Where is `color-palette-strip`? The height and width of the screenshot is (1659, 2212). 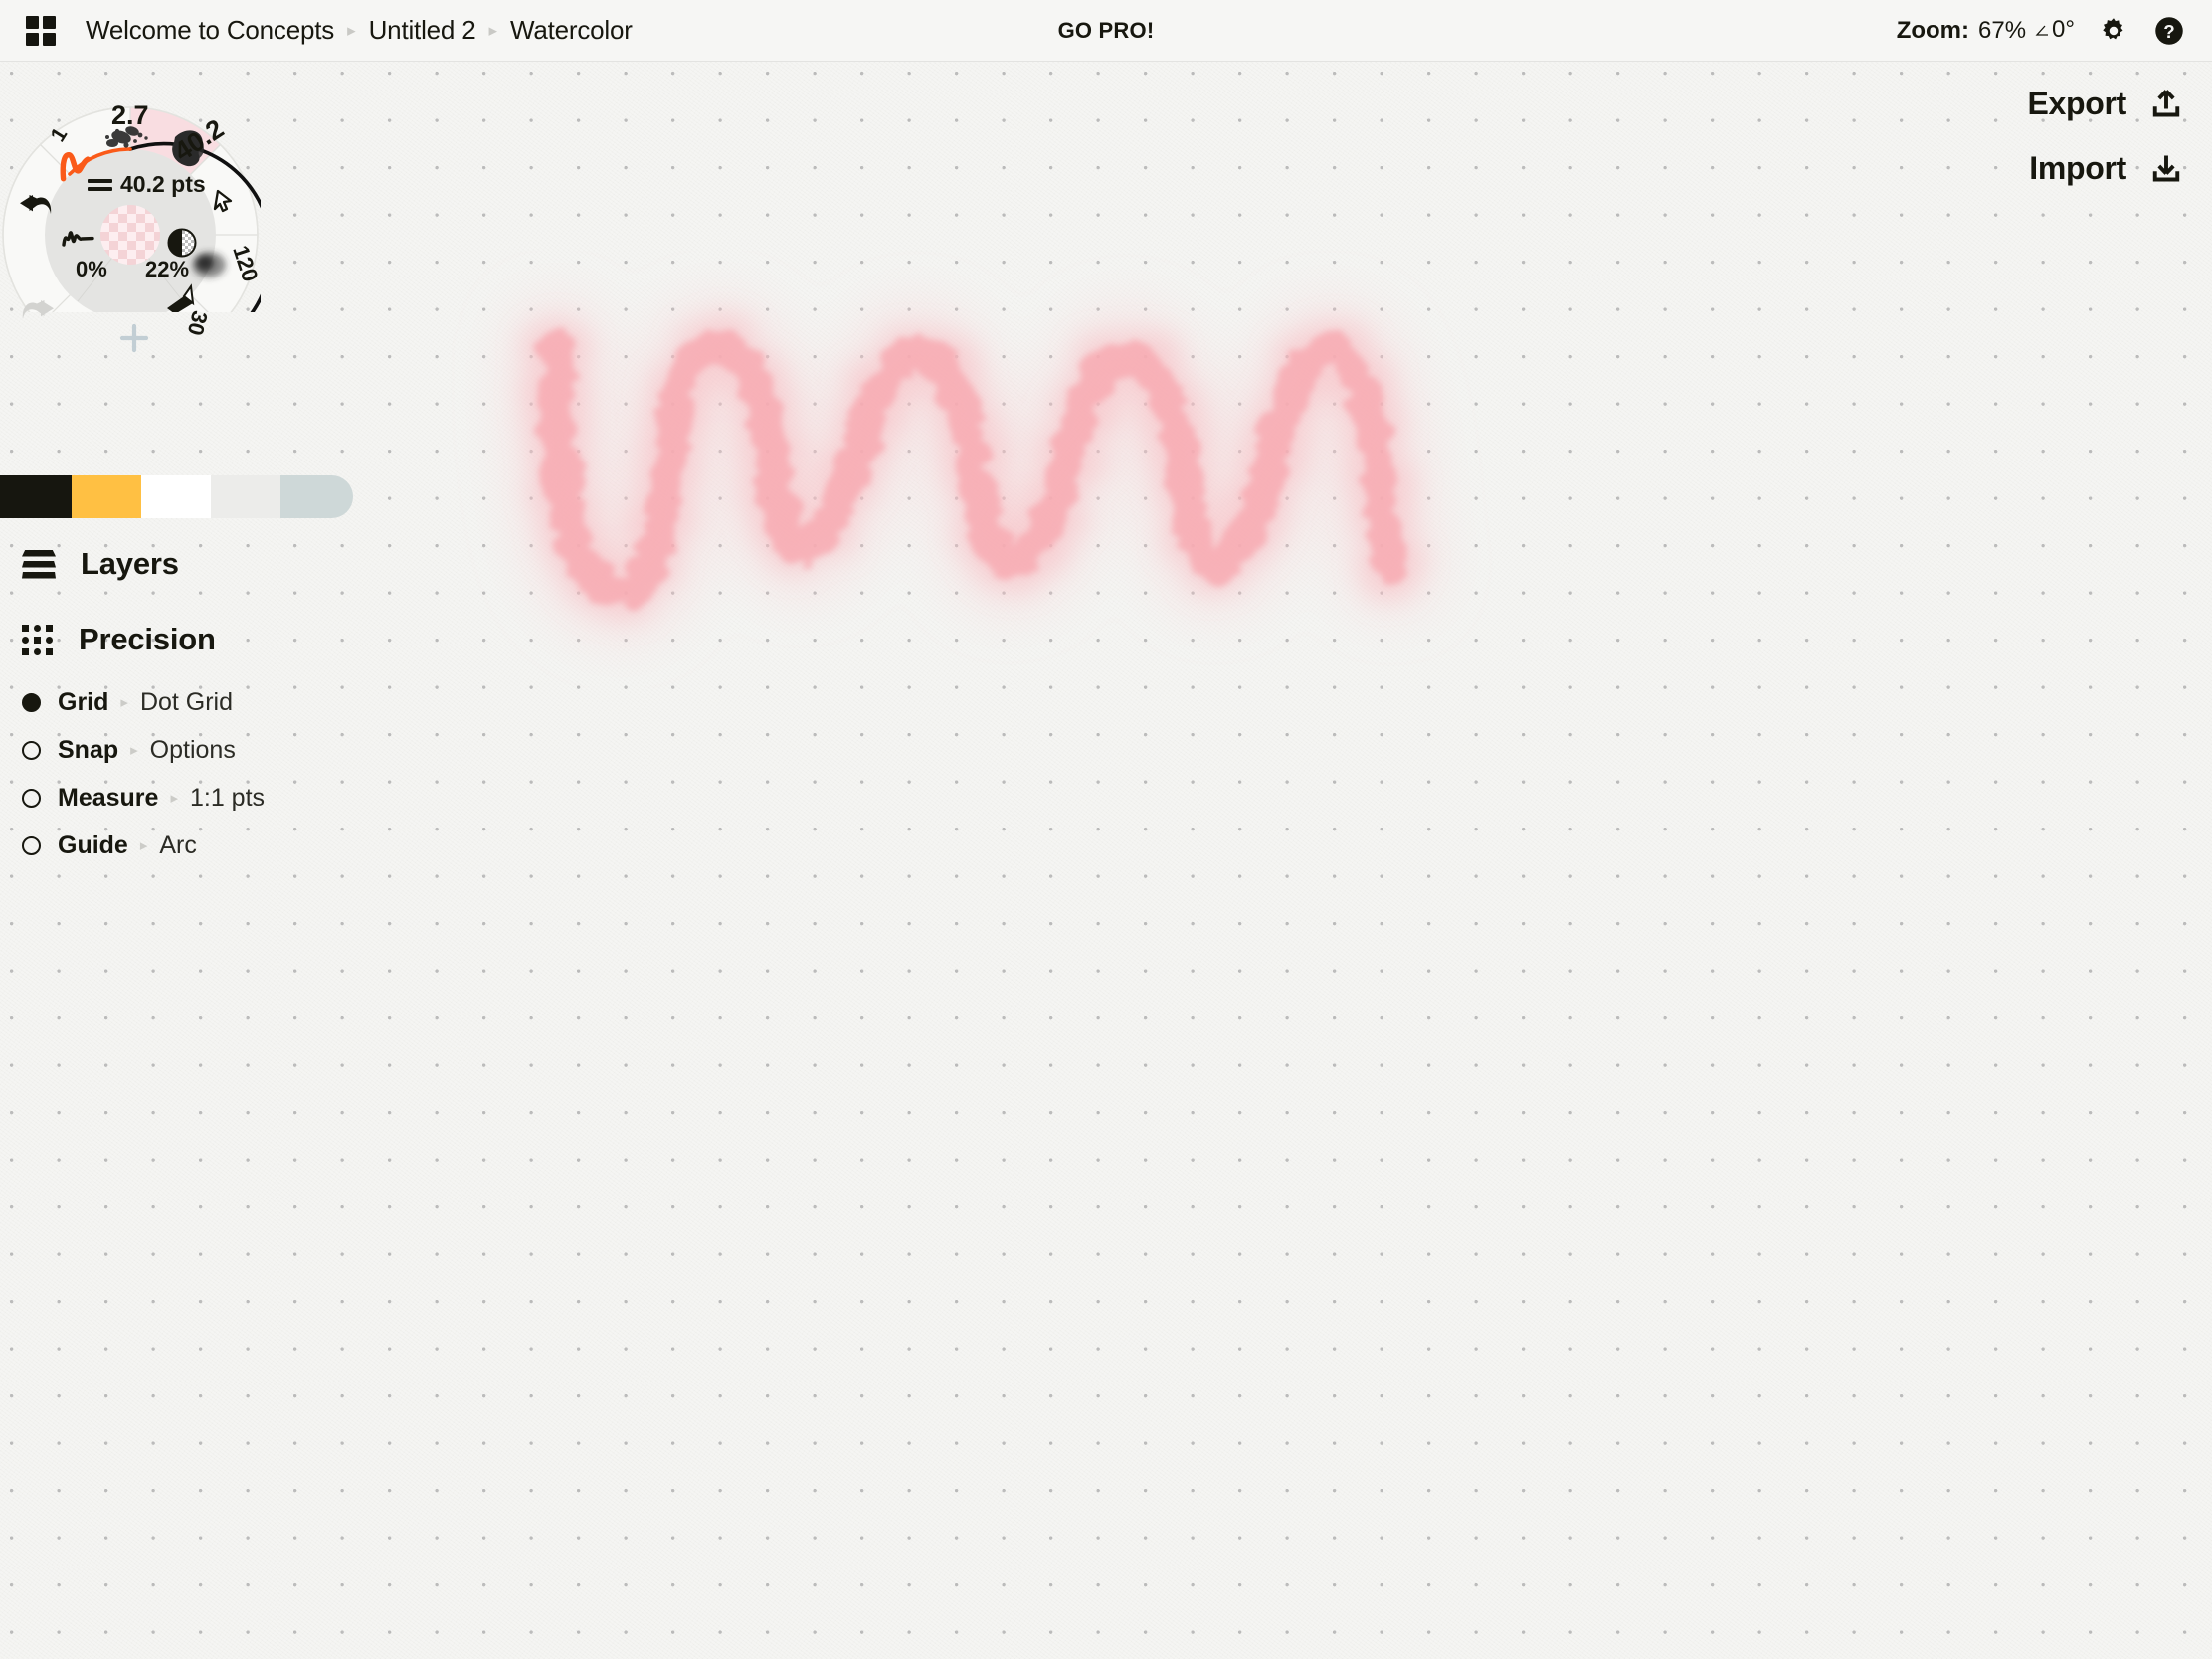 color-palette-strip is located at coordinates (176, 496).